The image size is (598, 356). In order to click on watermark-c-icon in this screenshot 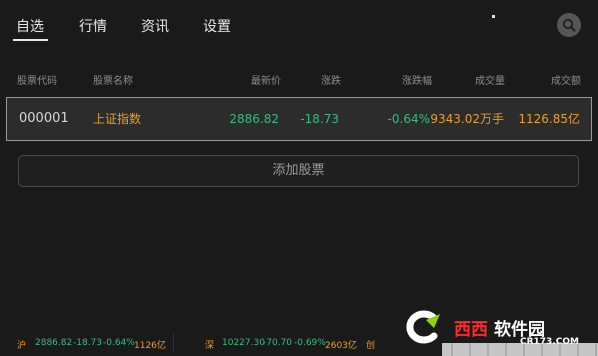, I will do `click(423, 327)`.